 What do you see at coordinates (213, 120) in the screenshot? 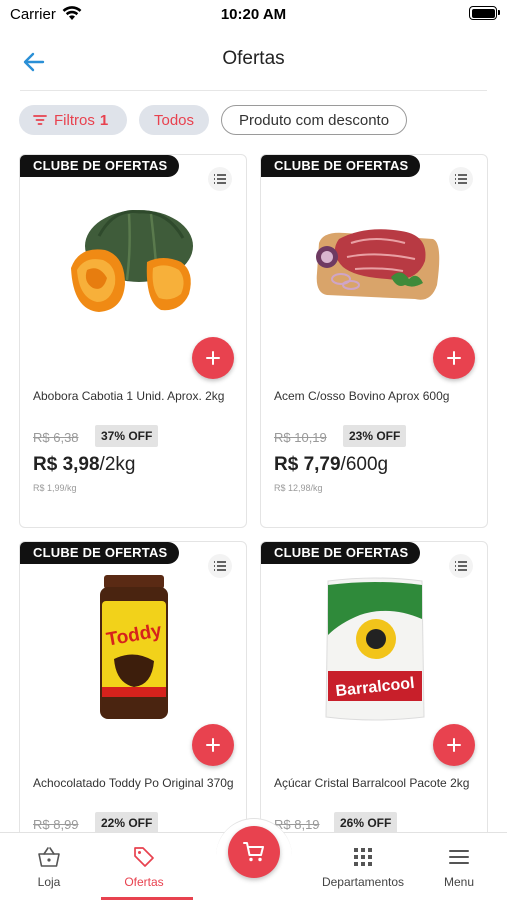
I see `filter-bar: Filtros 1 Todos Produto com desconto` at bounding box center [213, 120].